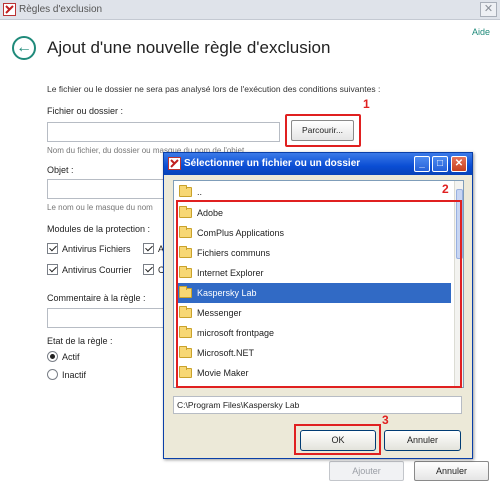  I want to click on object-hint: Le nom ou le masque du nom, so click(100, 207).